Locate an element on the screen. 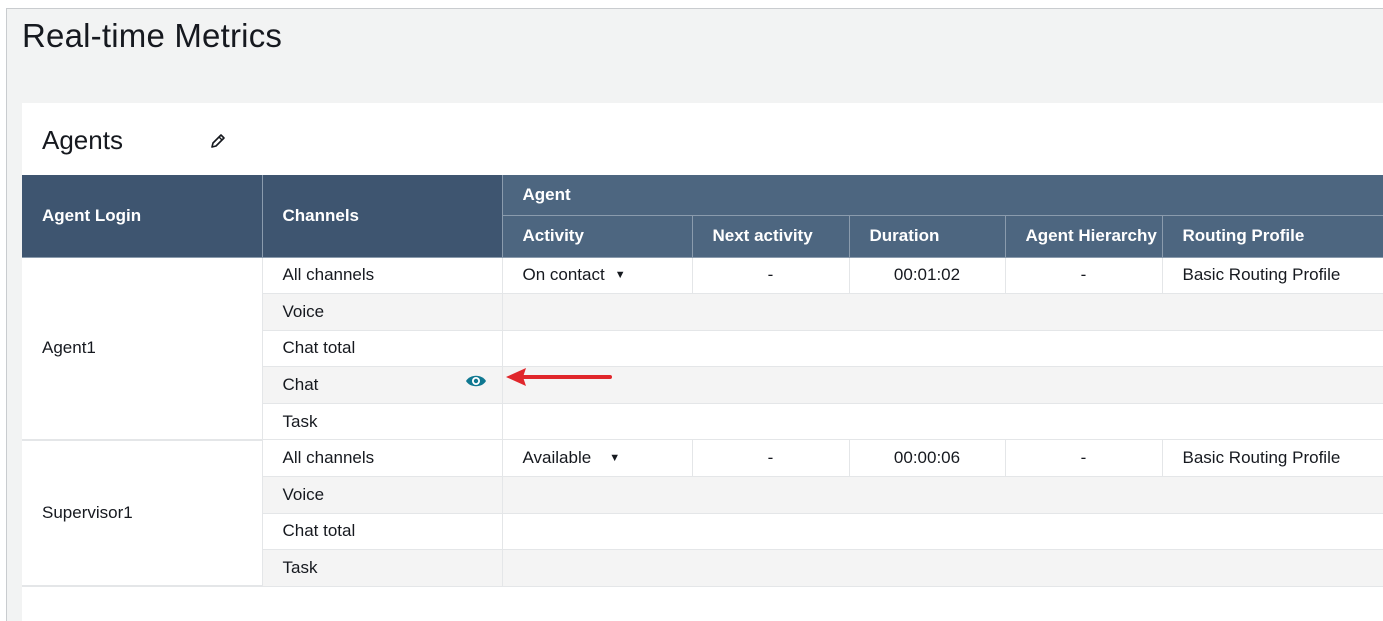 The image size is (1383, 621). pencil-icon is located at coordinates (218, 141).